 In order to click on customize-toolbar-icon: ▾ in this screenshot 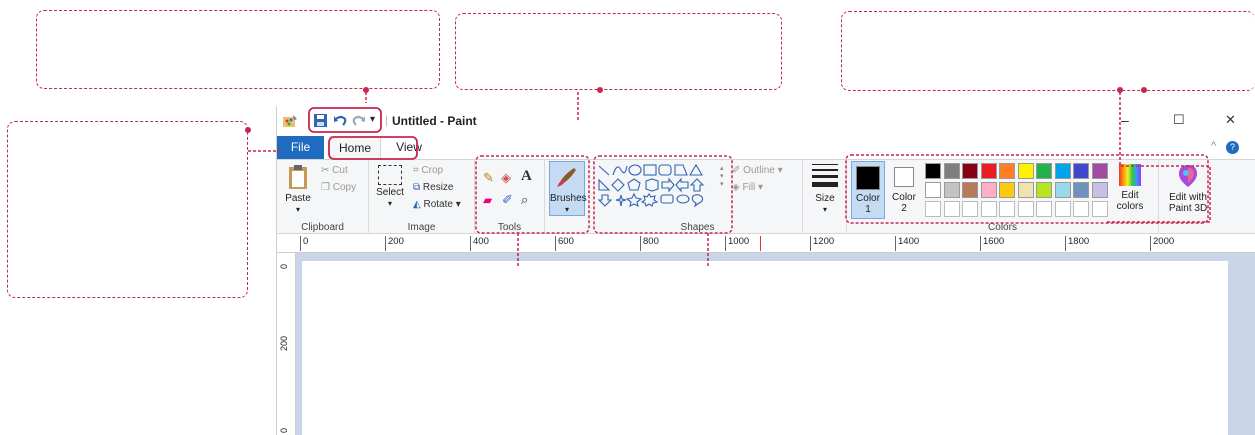, I will do `click(372, 119)`.